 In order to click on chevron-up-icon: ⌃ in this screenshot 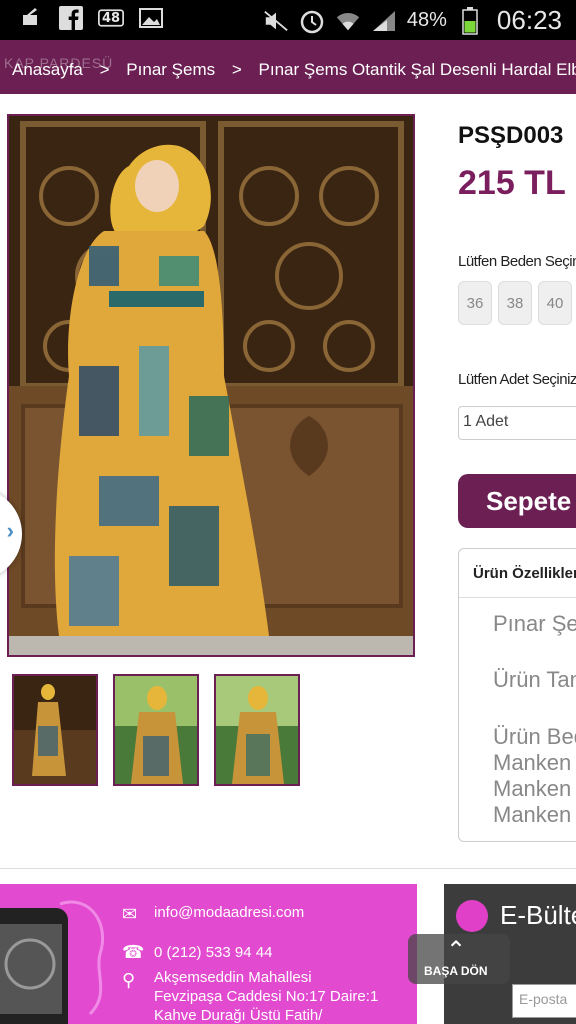, I will do `click(456, 950)`.